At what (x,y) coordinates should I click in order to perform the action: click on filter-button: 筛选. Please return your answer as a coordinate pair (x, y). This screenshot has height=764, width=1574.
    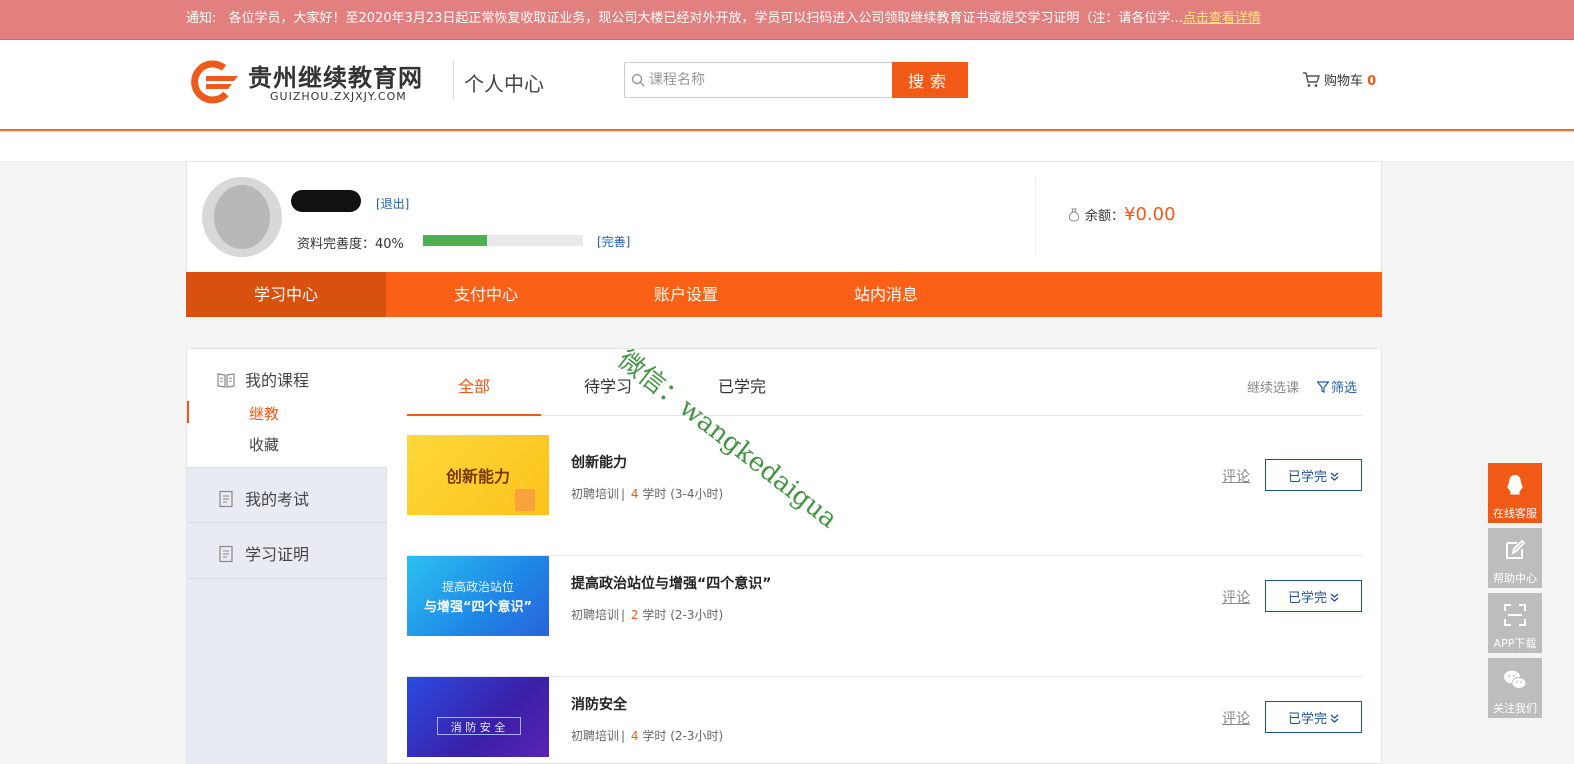
    Looking at the image, I should click on (1337, 386).